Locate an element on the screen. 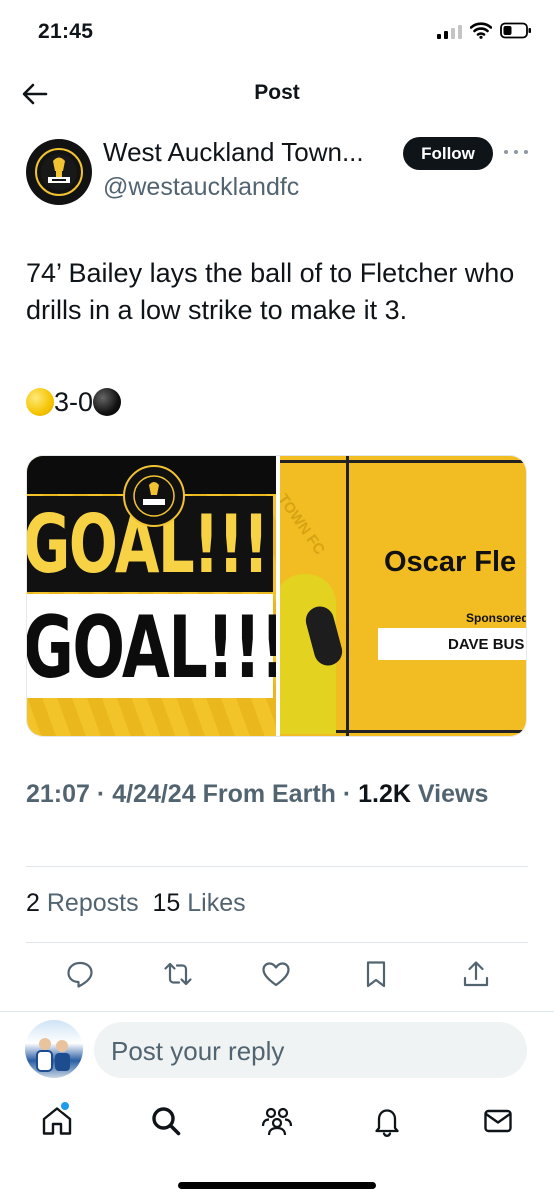  score-text: 3-0 is located at coordinates (74, 401).